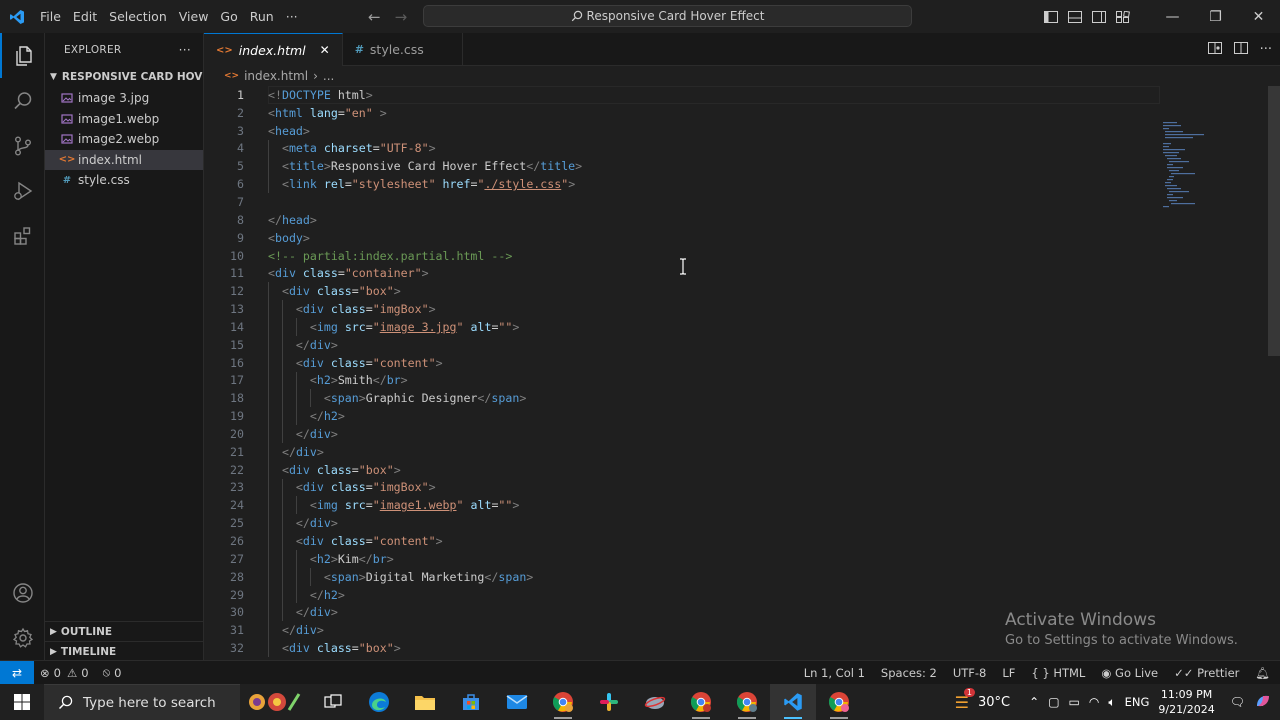 This screenshot has width=1280, height=720. I want to click on code-line: 8 </head>, so click(742, 220).